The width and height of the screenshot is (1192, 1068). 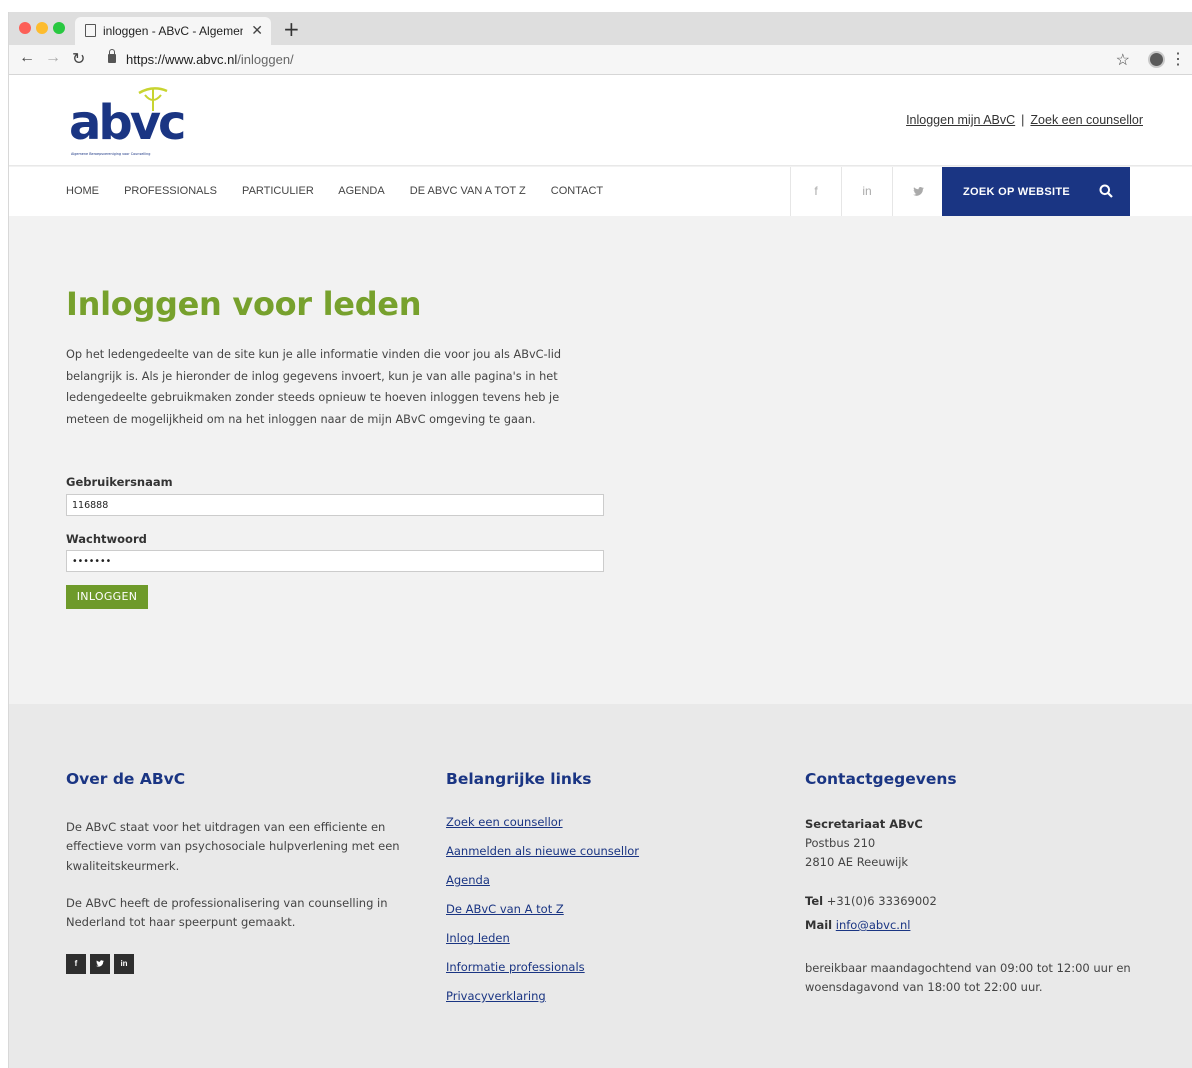 What do you see at coordinates (600, 60) in the screenshot?
I see `browser-toolbar: ← → ↻ https://www.abvc.nl/inloggen/ ☆ ⋮` at bounding box center [600, 60].